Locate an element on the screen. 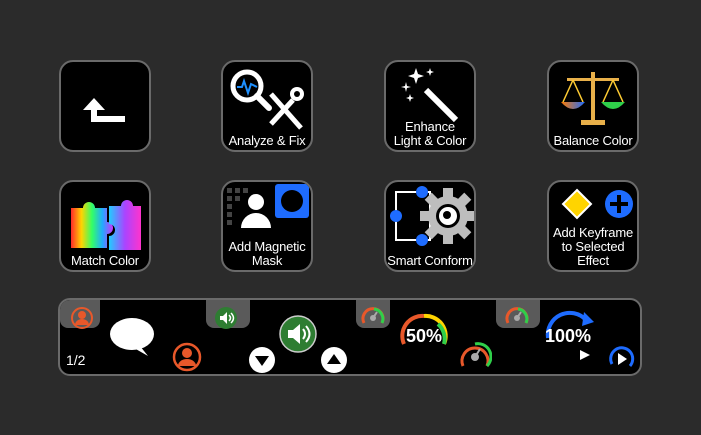 The width and height of the screenshot is (701, 435). smart-conform-key: Smart Conform is located at coordinates (430, 226).